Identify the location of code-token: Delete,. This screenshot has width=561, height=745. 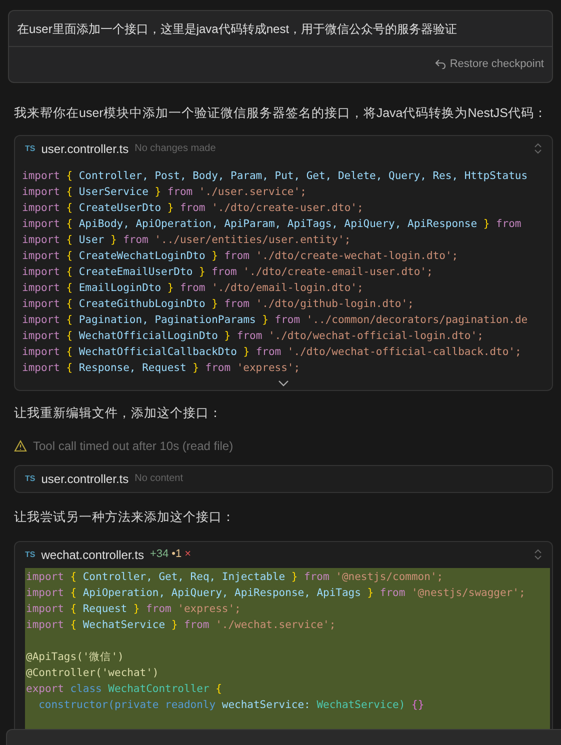
(360, 176).